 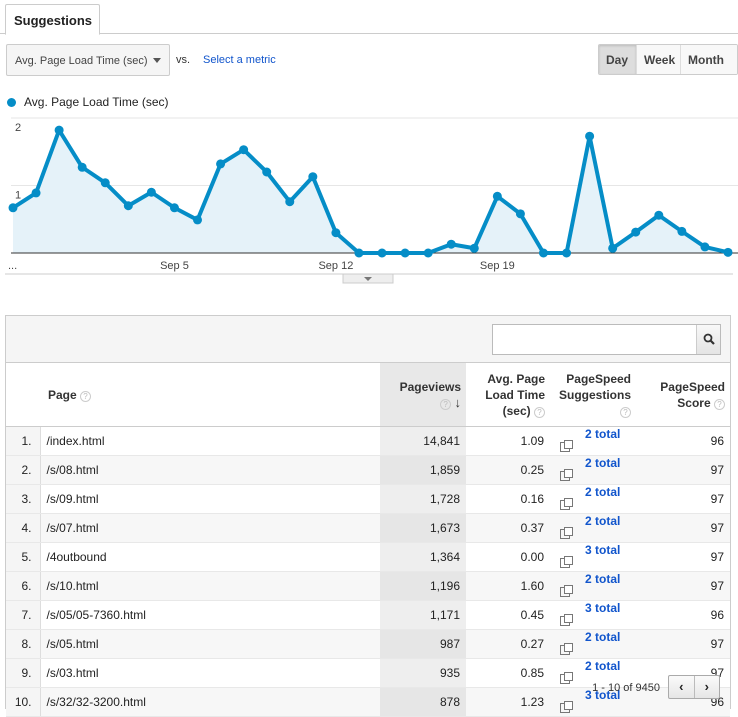 What do you see at coordinates (707, 687) in the screenshot?
I see `next-page-button: ›` at bounding box center [707, 687].